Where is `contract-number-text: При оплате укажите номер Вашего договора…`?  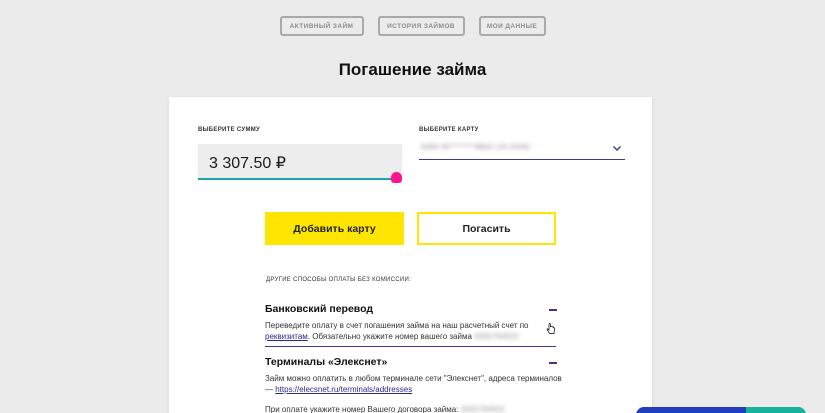 contract-number-text: При оплате укажите номер Вашего договора… is located at coordinates (415, 408).